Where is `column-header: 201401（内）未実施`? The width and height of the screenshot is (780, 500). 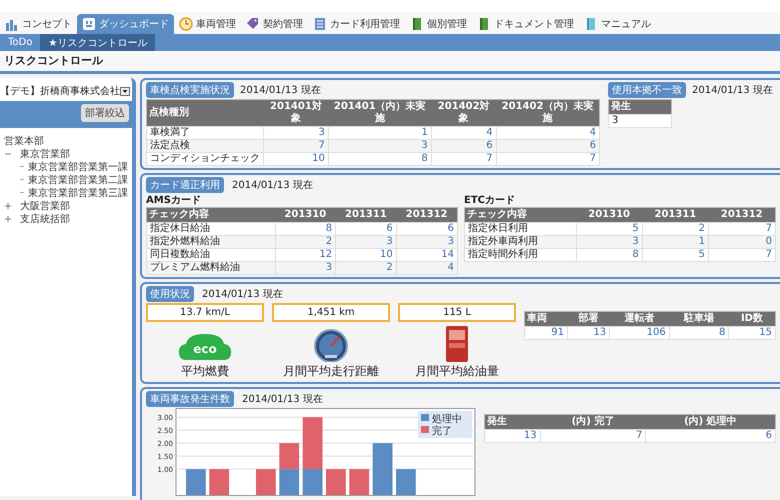 column-header: 201401（内）未実施 is located at coordinates (380, 113).